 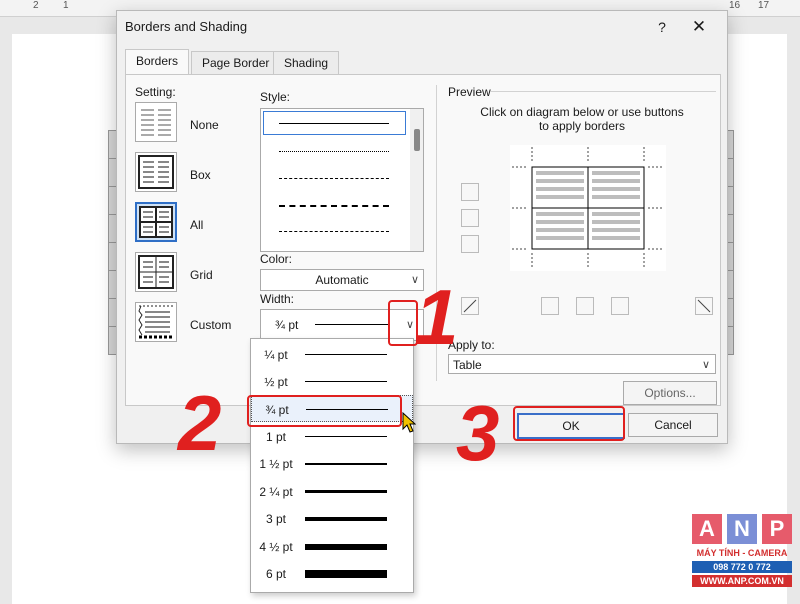 What do you see at coordinates (276, 492) in the screenshot?
I see `width-option-label: 2 ¼ pt` at bounding box center [276, 492].